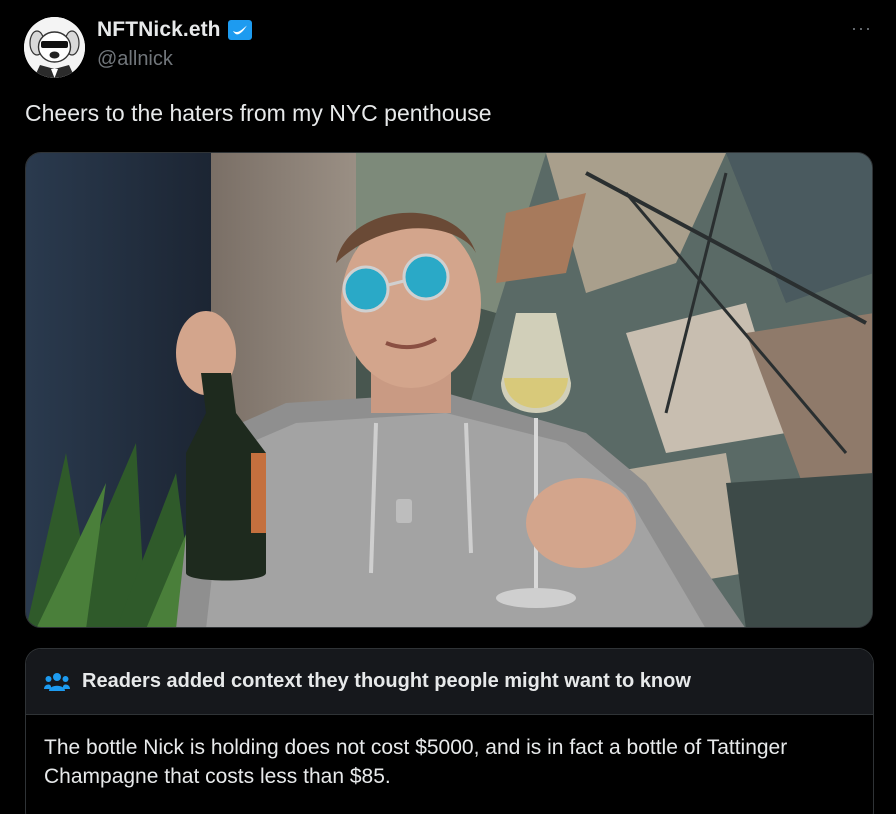  Describe the element at coordinates (159, 30) in the screenshot. I see `author-display-name: NFTNick.eth` at that location.